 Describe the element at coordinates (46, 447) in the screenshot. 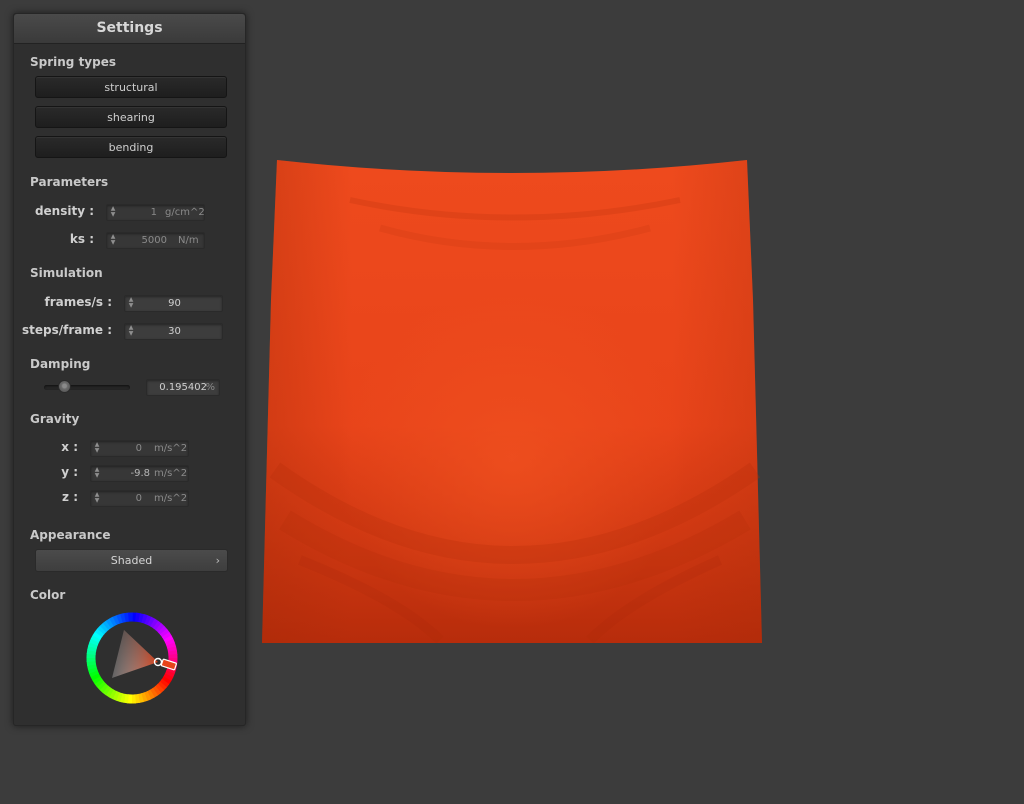

I see `gravity-x-label: x :` at that location.